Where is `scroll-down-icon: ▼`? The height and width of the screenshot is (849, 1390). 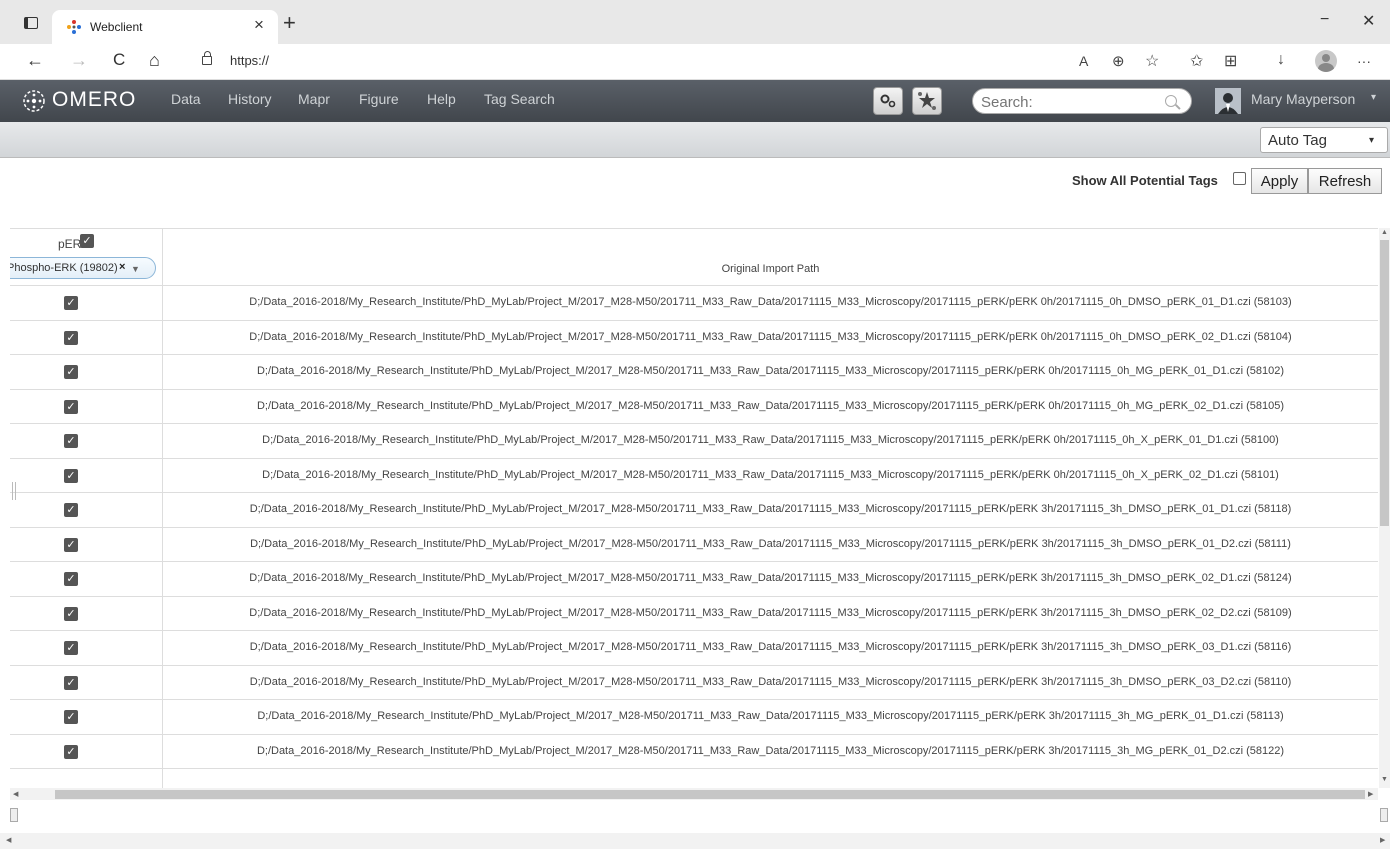 scroll-down-icon: ▼ is located at coordinates (1384, 779).